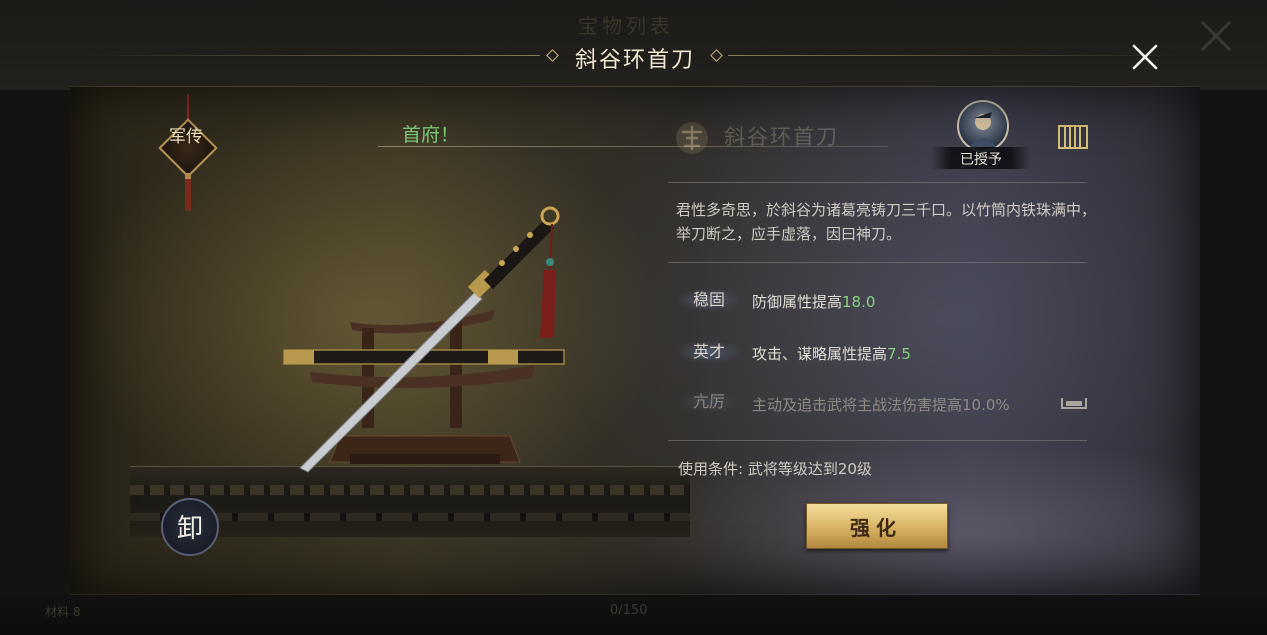 The width and height of the screenshot is (1267, 635). Describe the element at coordinates (877, 182) in the screenshot. I see `divider-top` at that location.